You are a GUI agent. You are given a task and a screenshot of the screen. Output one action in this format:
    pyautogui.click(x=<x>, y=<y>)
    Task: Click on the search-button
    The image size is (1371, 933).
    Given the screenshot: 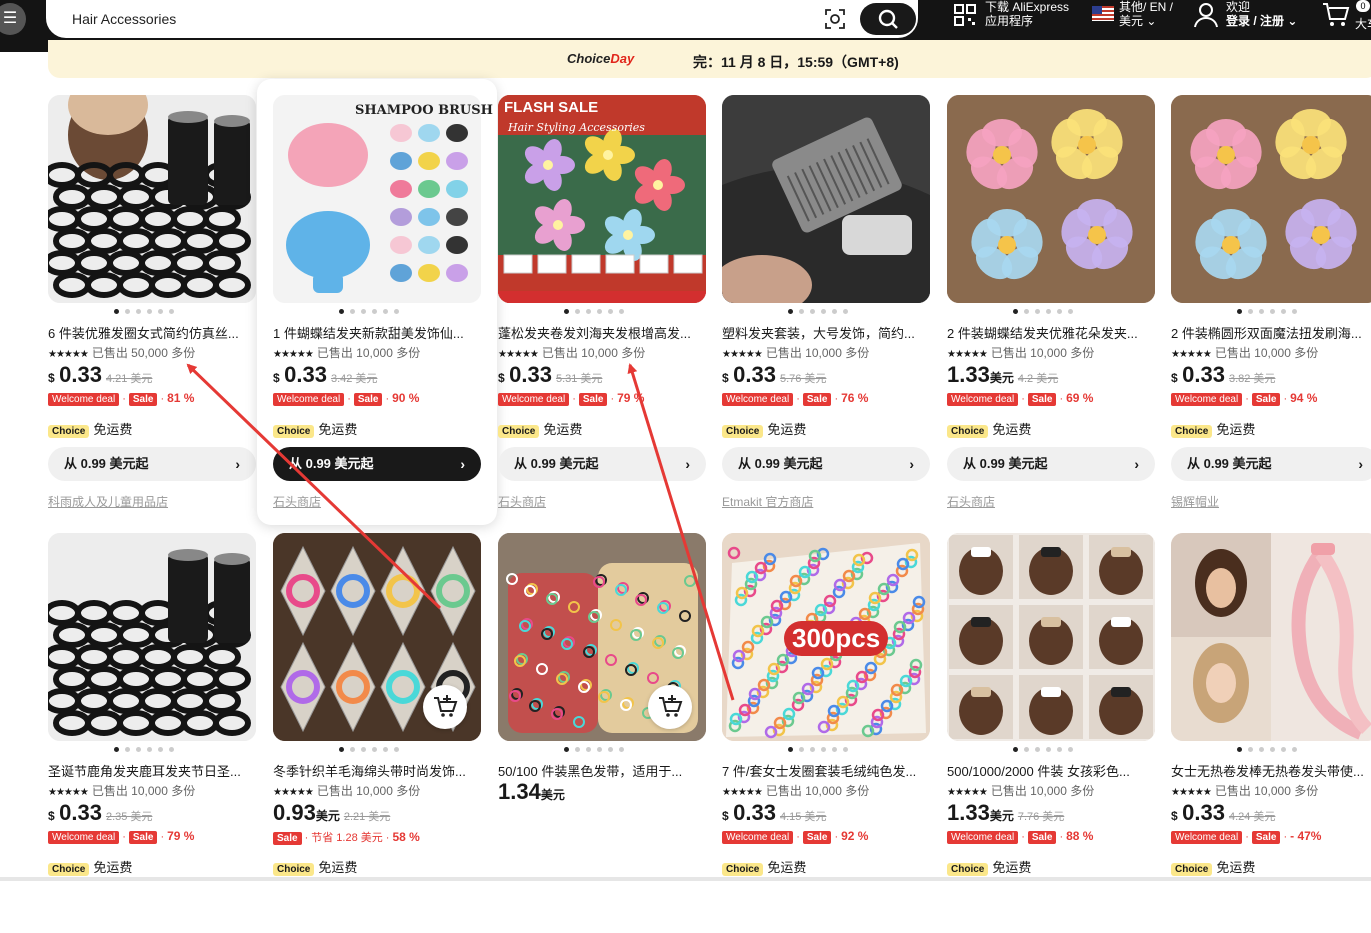 What is the action you would take?
    pyautogui.click(x=888, y=19)
    